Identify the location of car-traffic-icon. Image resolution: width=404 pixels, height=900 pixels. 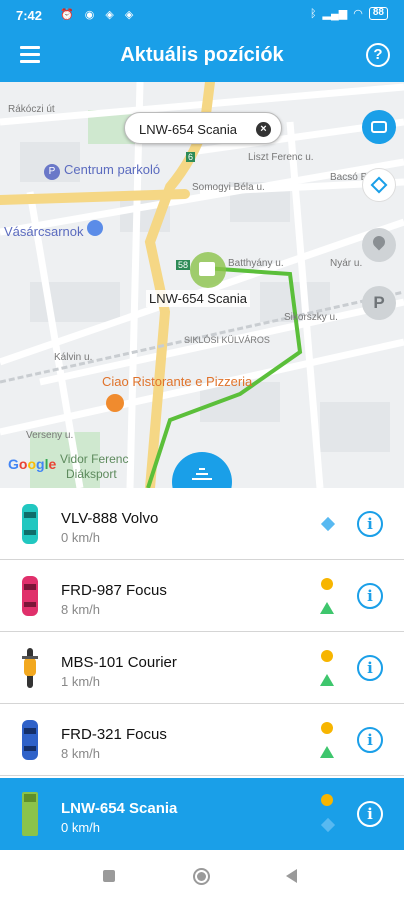
(379, 127).